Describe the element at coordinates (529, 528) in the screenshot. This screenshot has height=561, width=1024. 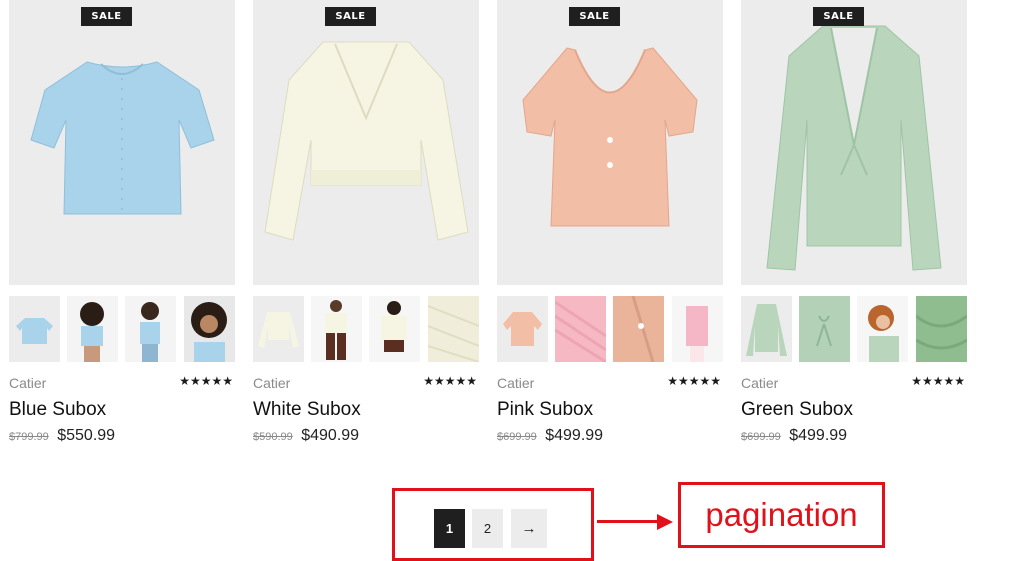
I see `next-page-button: →` at that location.